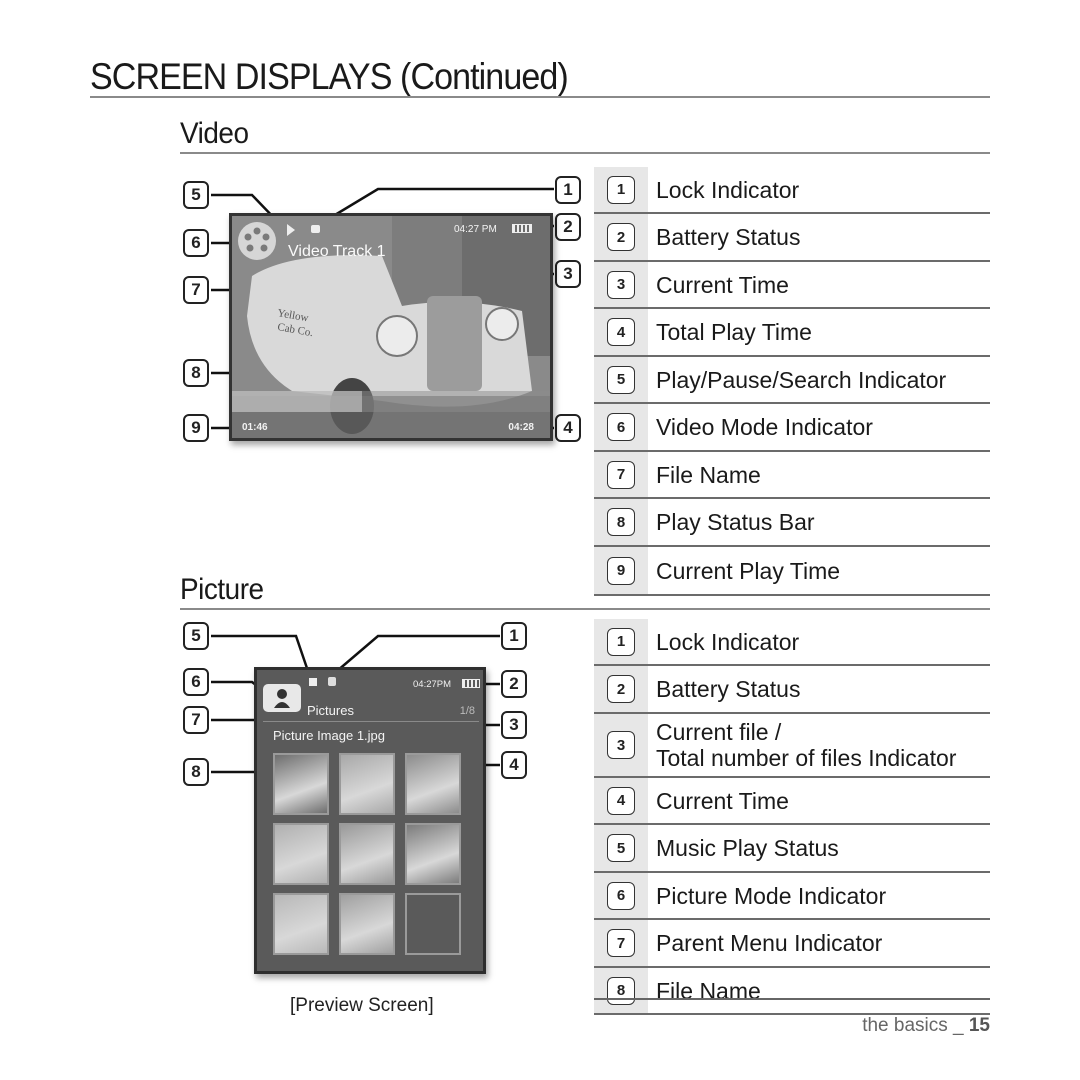 The image size is (1080, 1080). I want to click on page-footer: the basics _ 15, so click(926, 1026).